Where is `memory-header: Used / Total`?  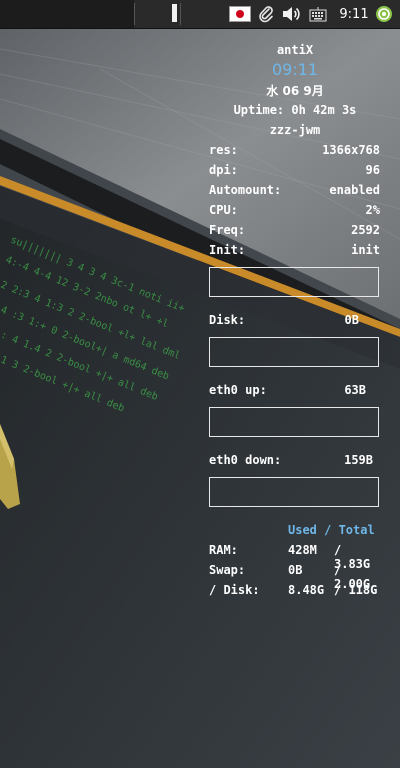
memory-header: Used / Total is located at coordinates (331, 530).